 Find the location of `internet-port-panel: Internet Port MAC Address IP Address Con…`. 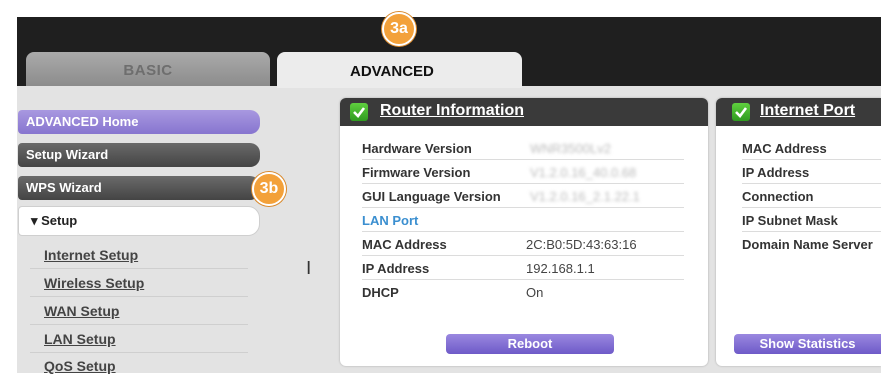

internet-port-panel: Internet Port MAC Address IP Address Con… is located at coordinates (798, 232).